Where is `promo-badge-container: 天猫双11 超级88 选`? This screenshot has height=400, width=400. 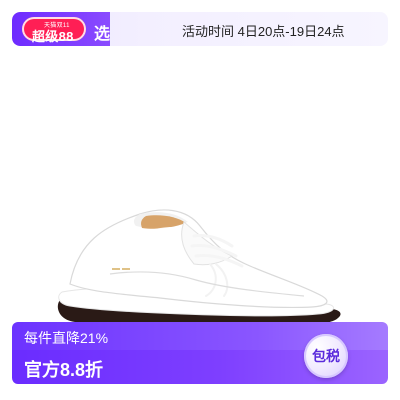
promo-badge-container: 天猫双11 超级88 选 is located at coordinates (61, 29).